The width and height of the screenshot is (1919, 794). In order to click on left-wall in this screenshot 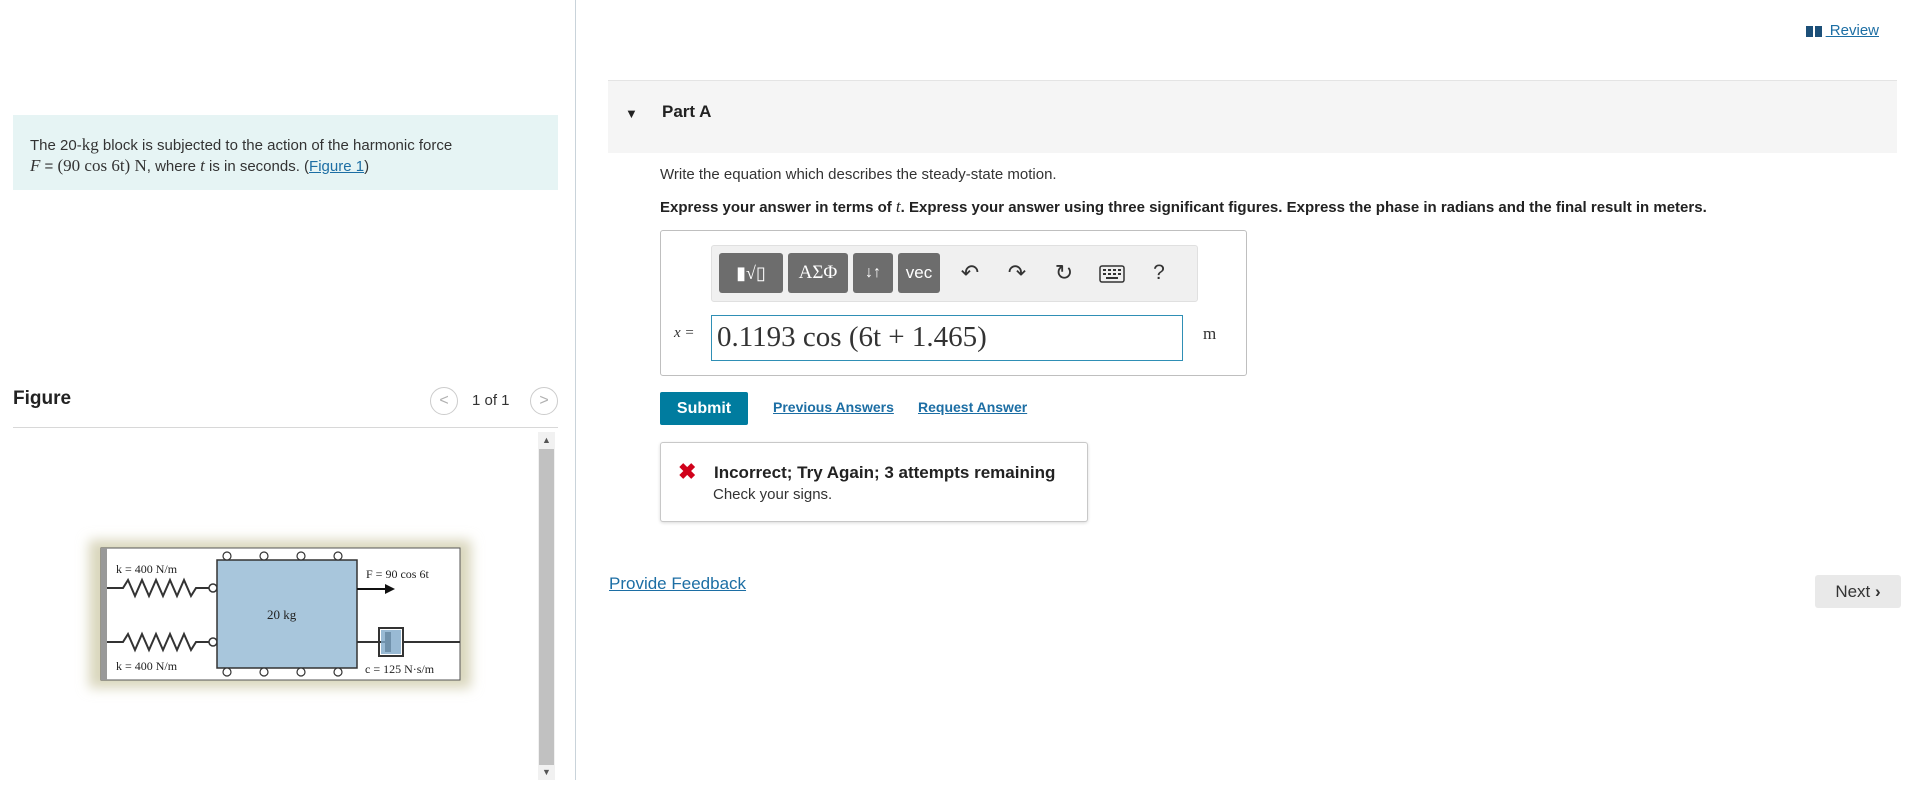, I will do `click(104, 614)`.